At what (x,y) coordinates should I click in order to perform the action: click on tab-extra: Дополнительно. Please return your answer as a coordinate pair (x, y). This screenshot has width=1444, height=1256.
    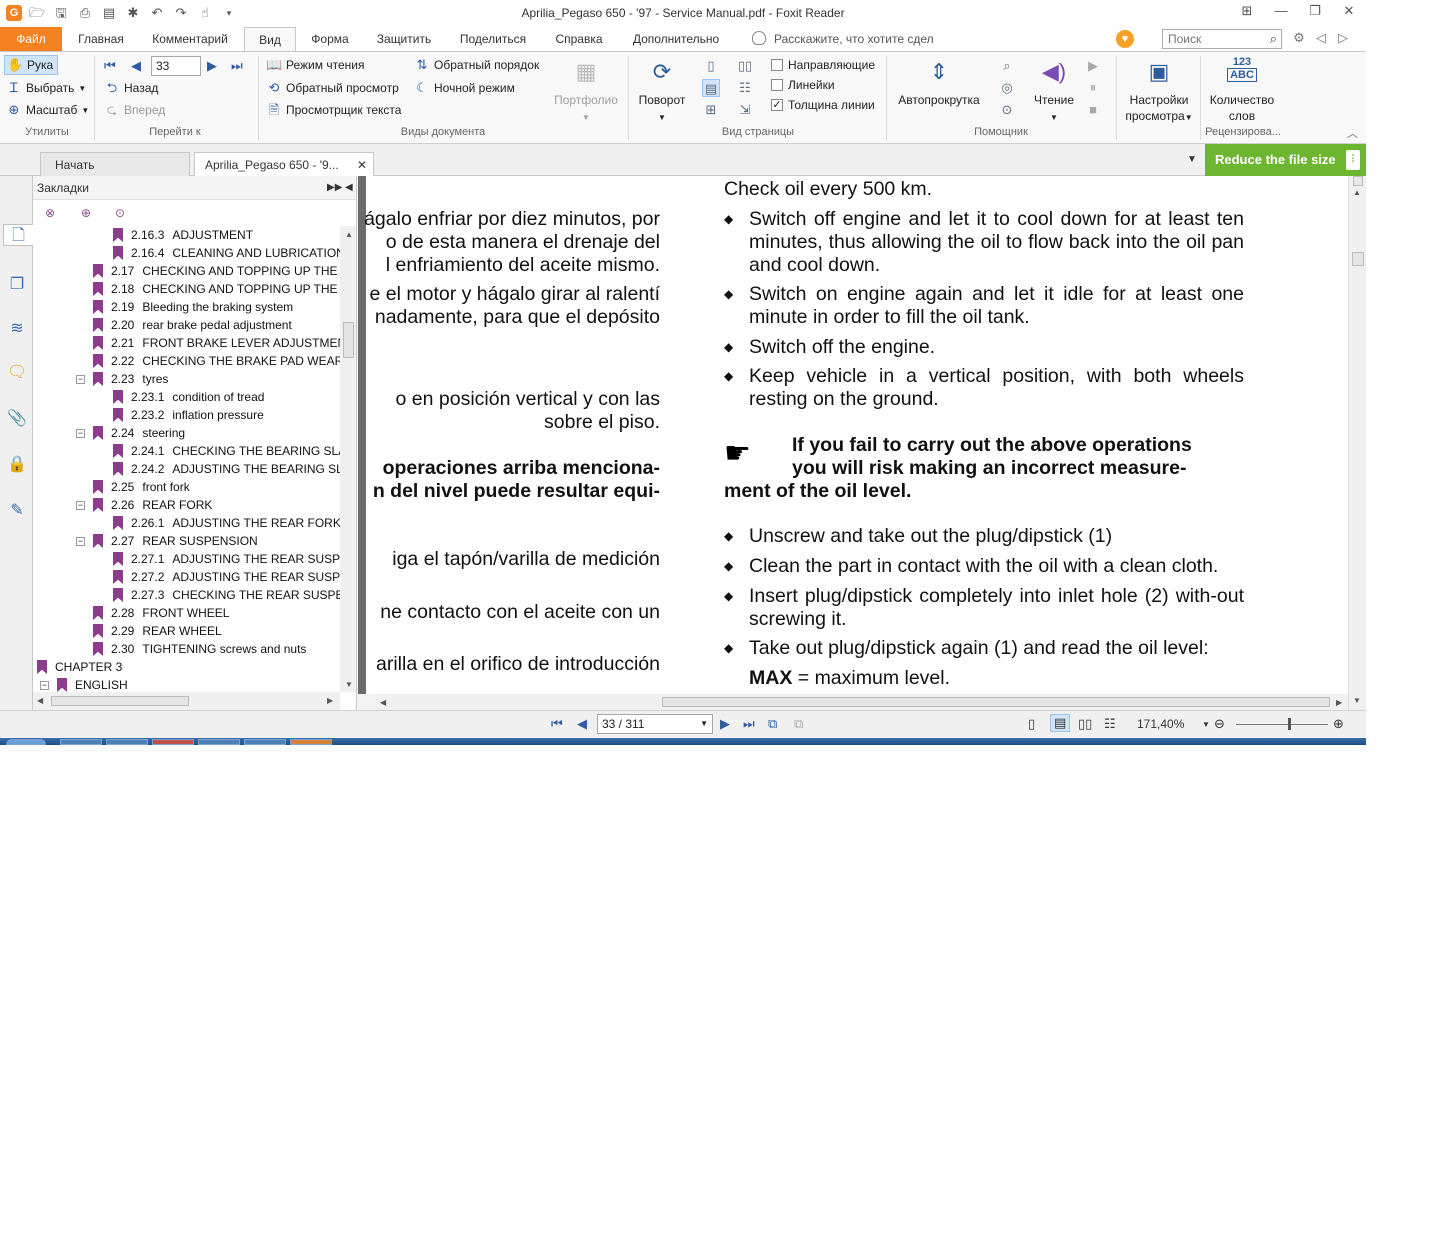
    Looking at the image, I should click on (676, 39).